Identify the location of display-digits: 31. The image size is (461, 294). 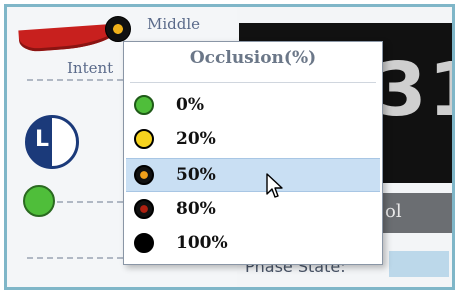
(413, 90).